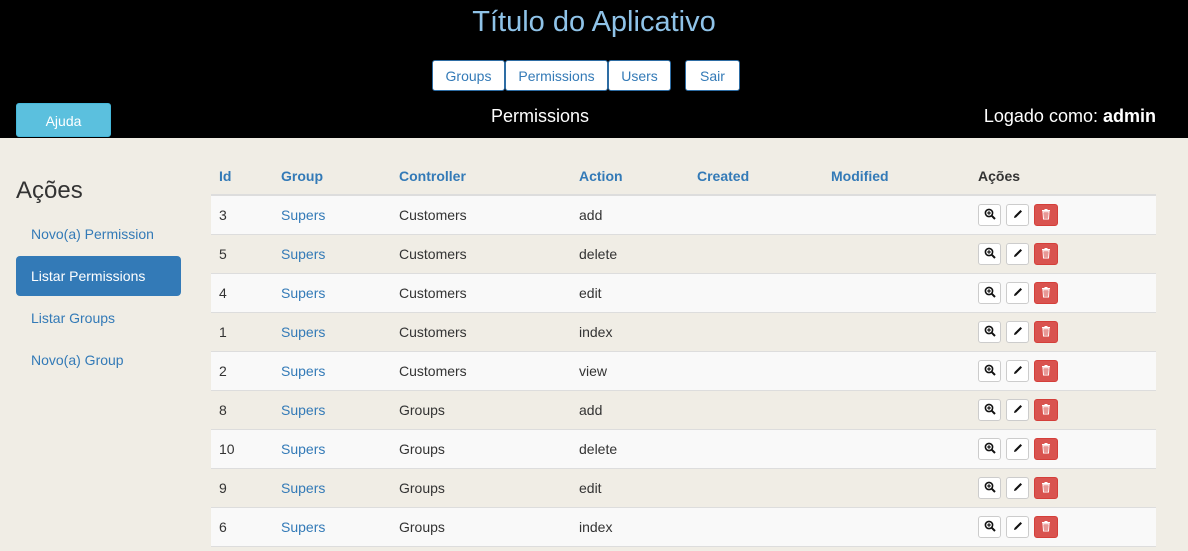 This screenshot has width=1188, height=551. Describe the element at coordinates (223, 410) in the screenshot. I see `cell-id: 8` at that location.